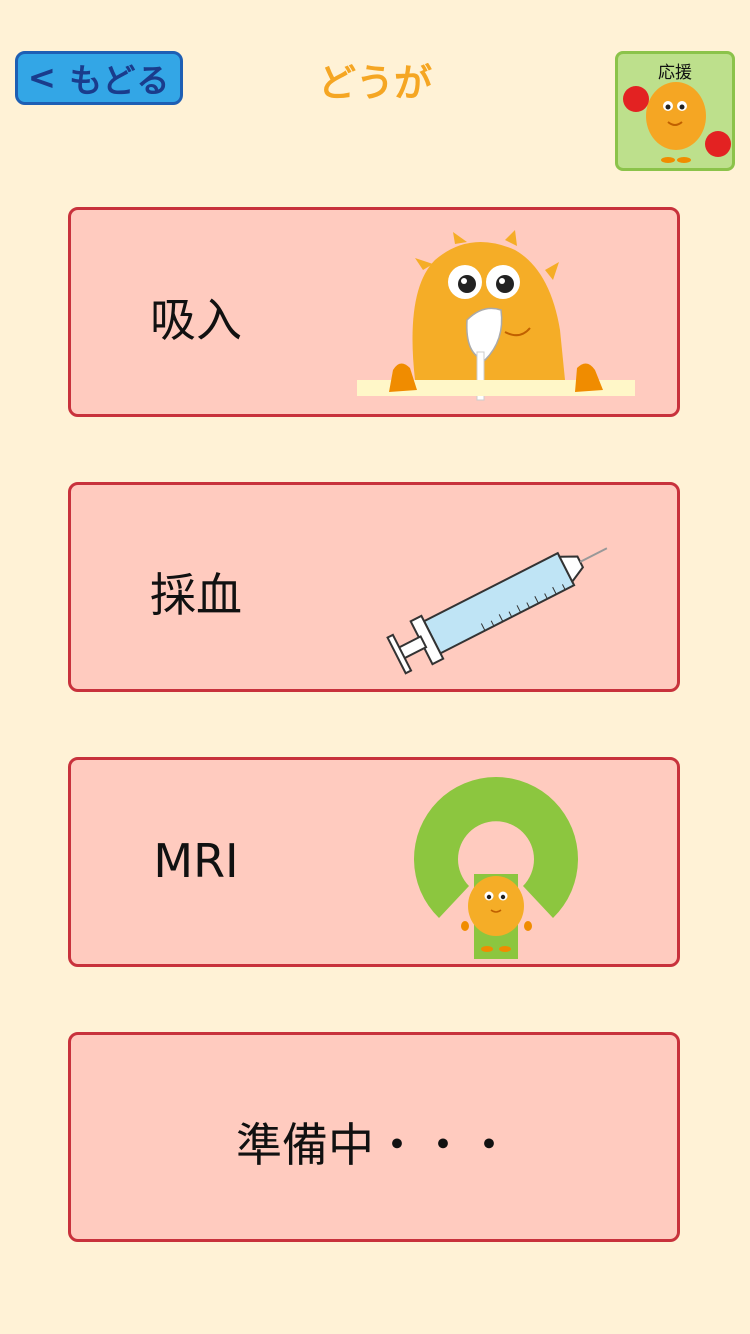 This screenshot has height=1334, width=750. Describe the element at coordinates (196, 595) in the screenshot. I see `menu-item-label: 採血` at that location.